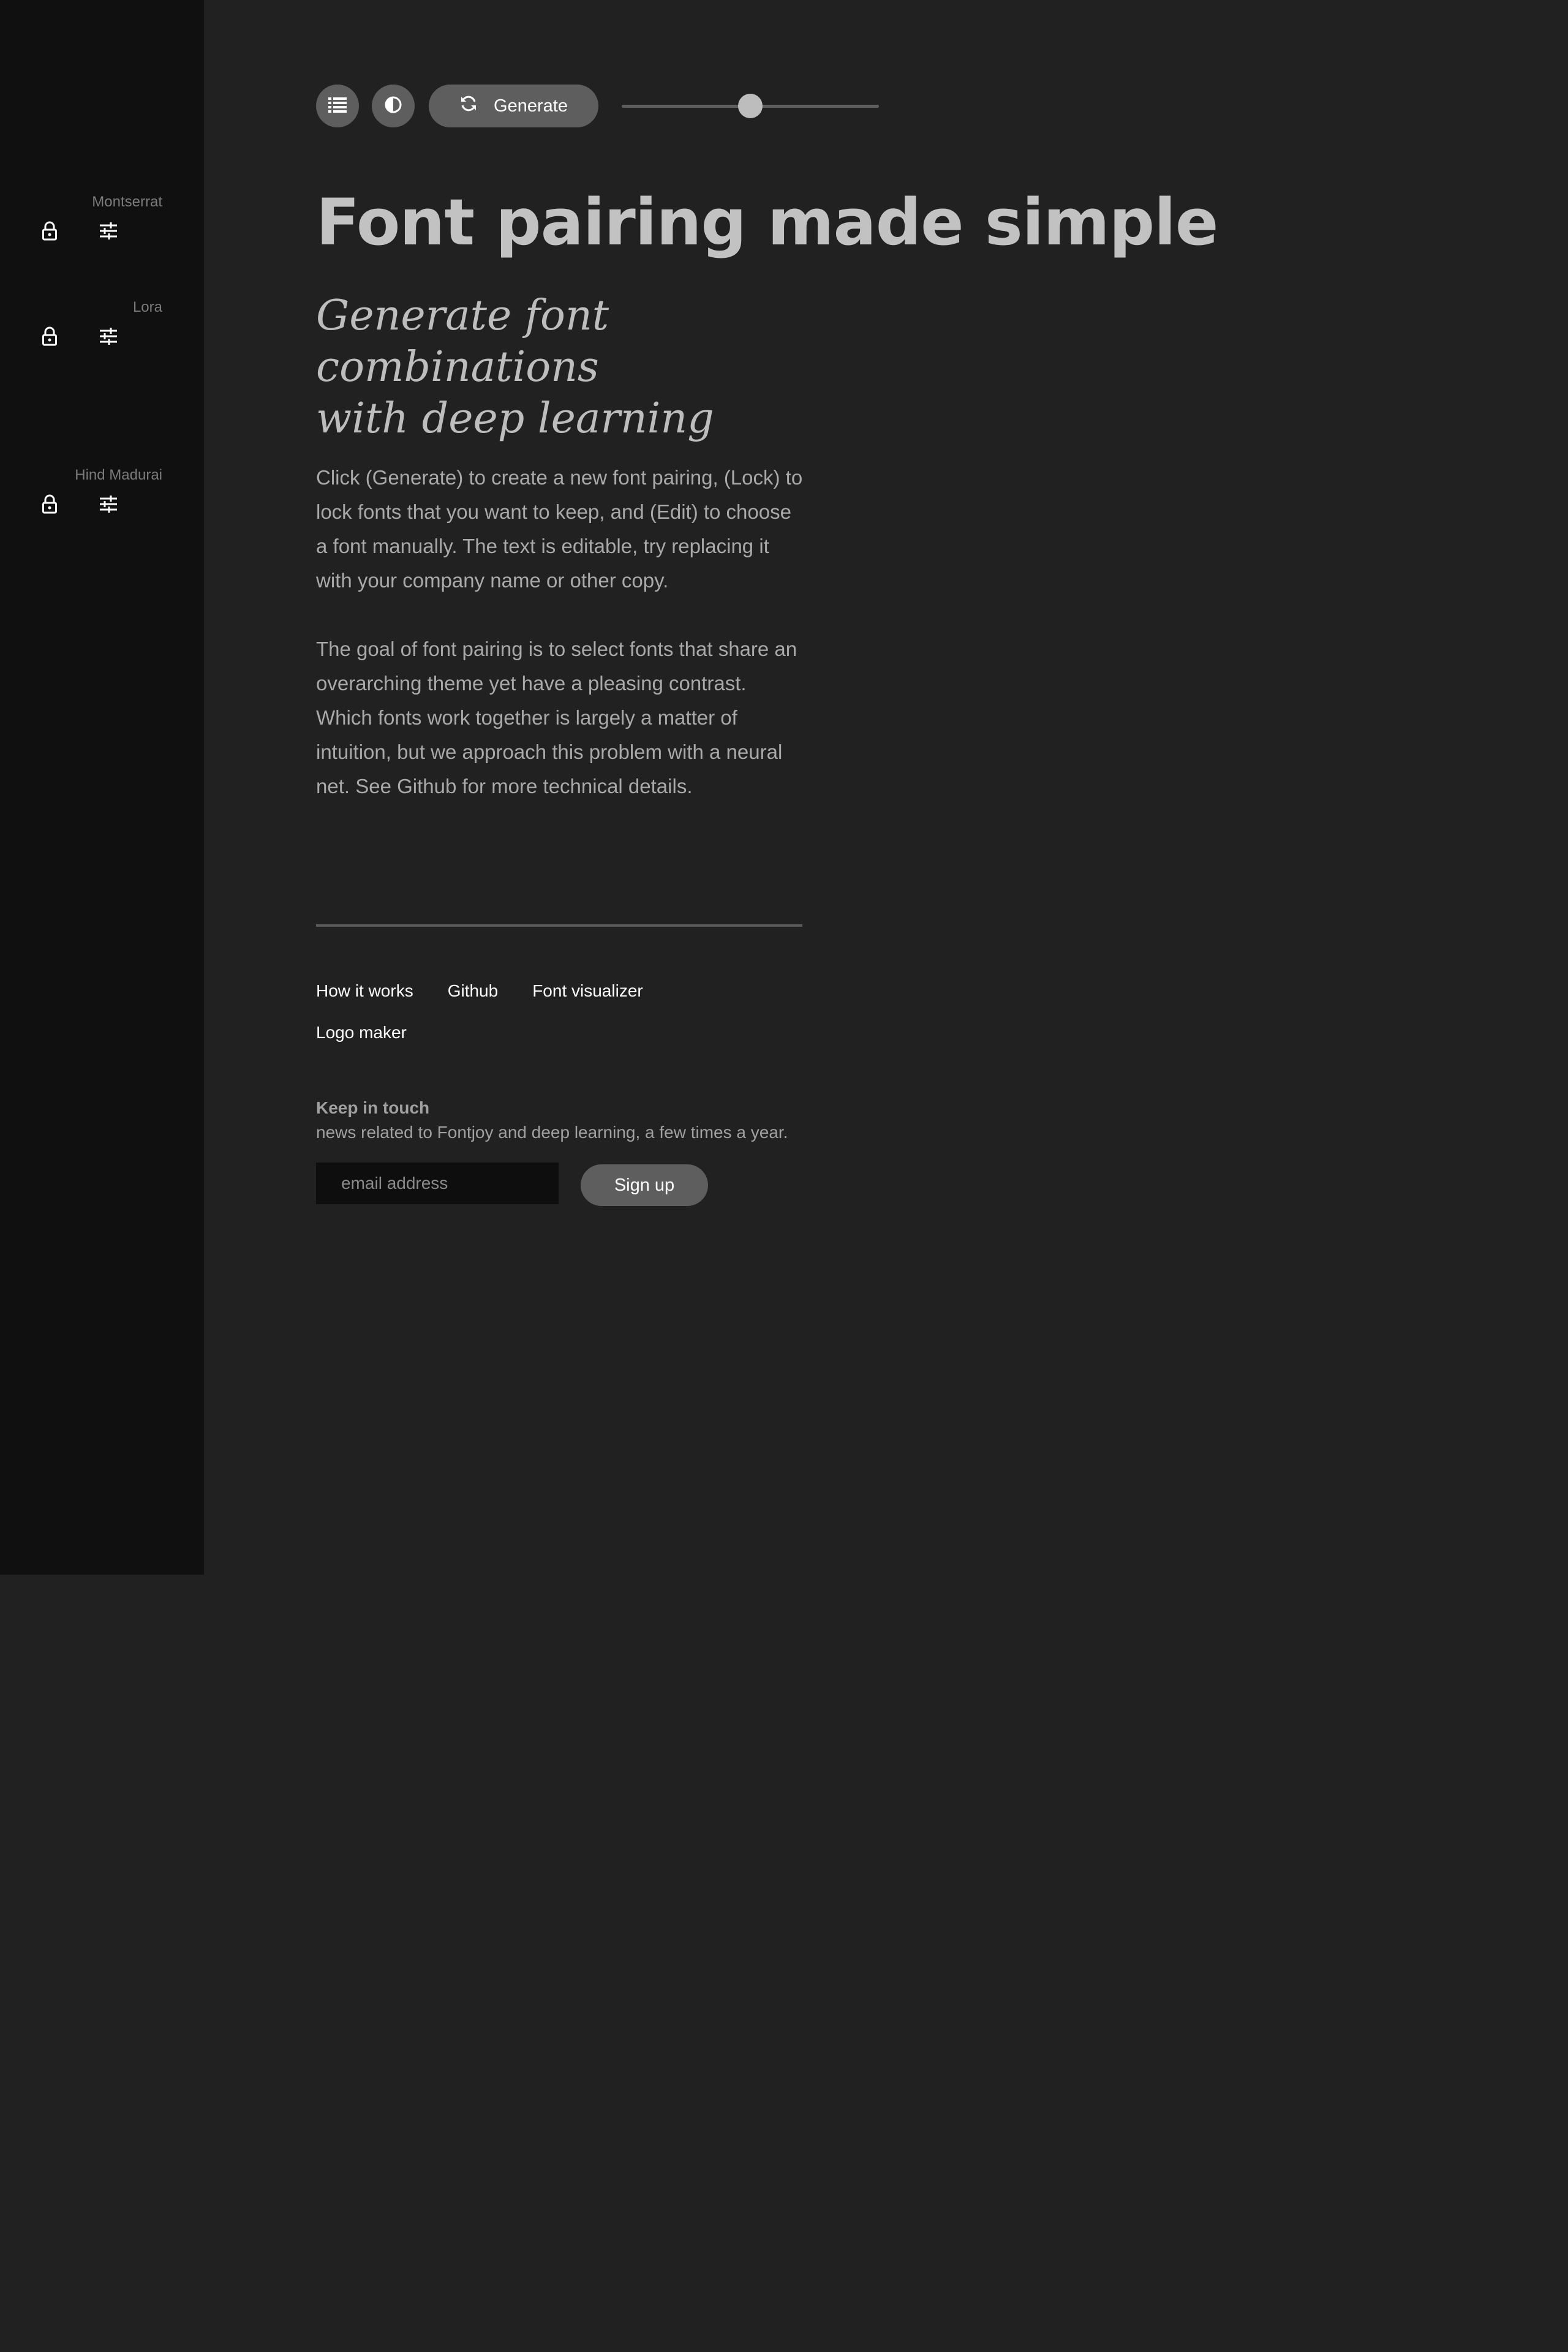 This screenshot has width=1568, height=2352. I want to click on newsletter-title: Keep in touch, so click(373, 1107).